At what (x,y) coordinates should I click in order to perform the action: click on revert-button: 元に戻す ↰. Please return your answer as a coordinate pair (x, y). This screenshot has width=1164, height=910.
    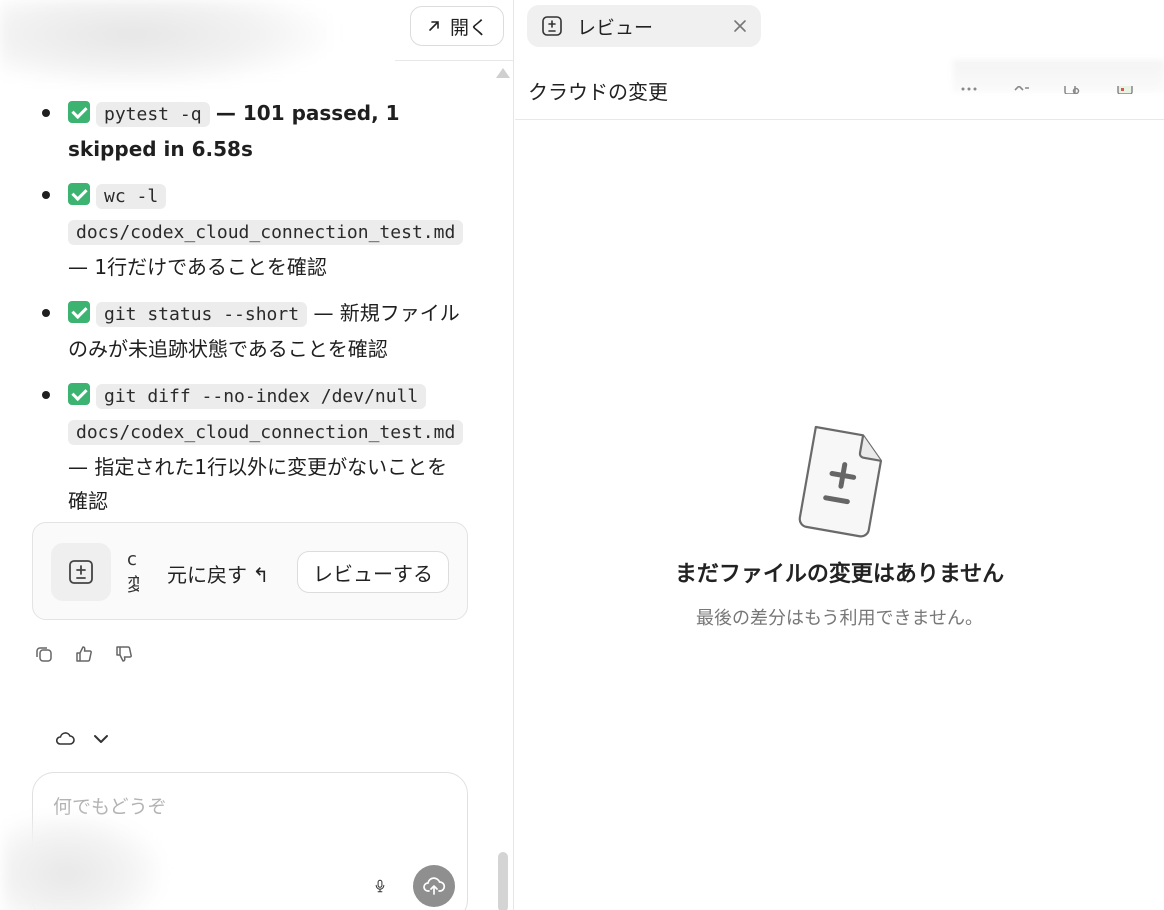
    Looking at the image, I should click on (218, 573).